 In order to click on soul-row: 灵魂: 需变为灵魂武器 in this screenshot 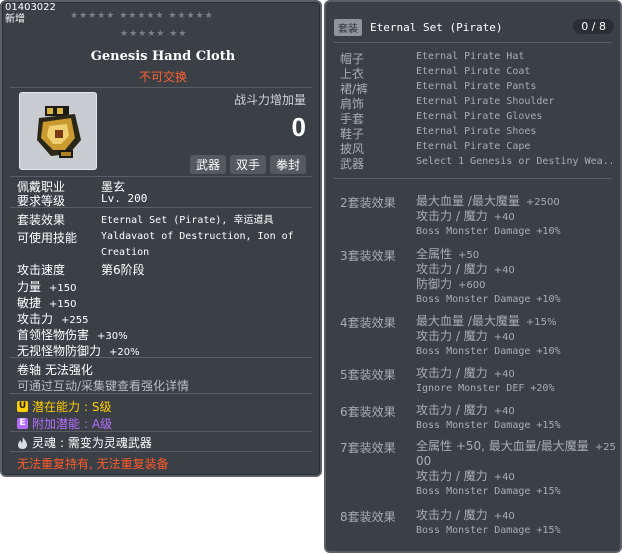, I will do `click(84, 442)`.